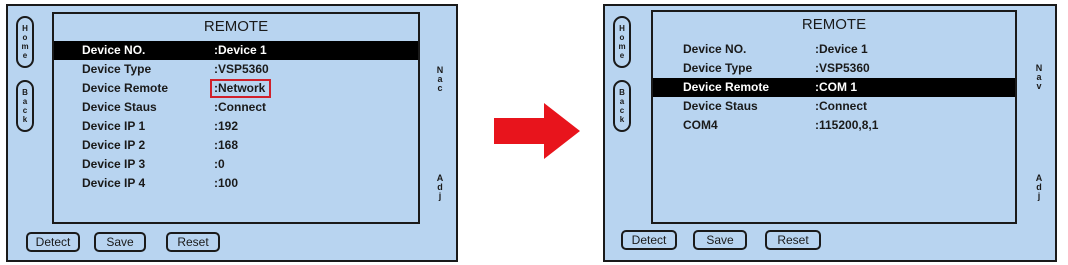 This screenshot has height=265, width=1068. What do you see at coordinates (226, 145) in the screenshot?
I see `row-value: :168` at bounding box center [226, 145].